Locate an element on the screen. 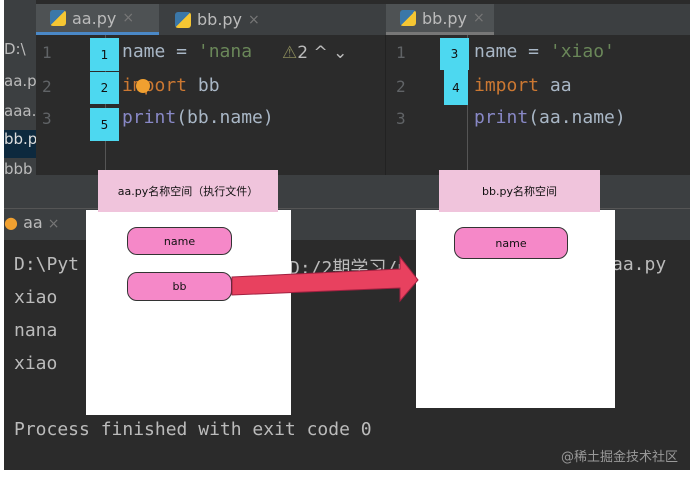 The width and height of the screenshot is (690, 480). reference-arrow is located at coordinates (325, 279).